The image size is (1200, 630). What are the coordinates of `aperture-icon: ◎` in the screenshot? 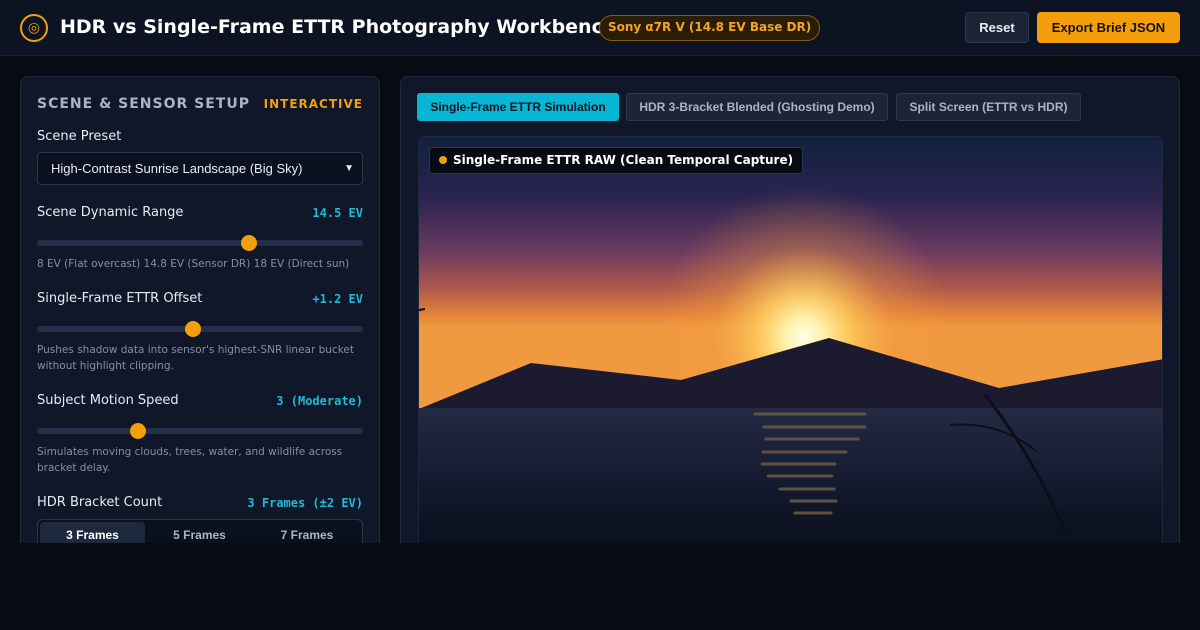 It's located at (34, 28).